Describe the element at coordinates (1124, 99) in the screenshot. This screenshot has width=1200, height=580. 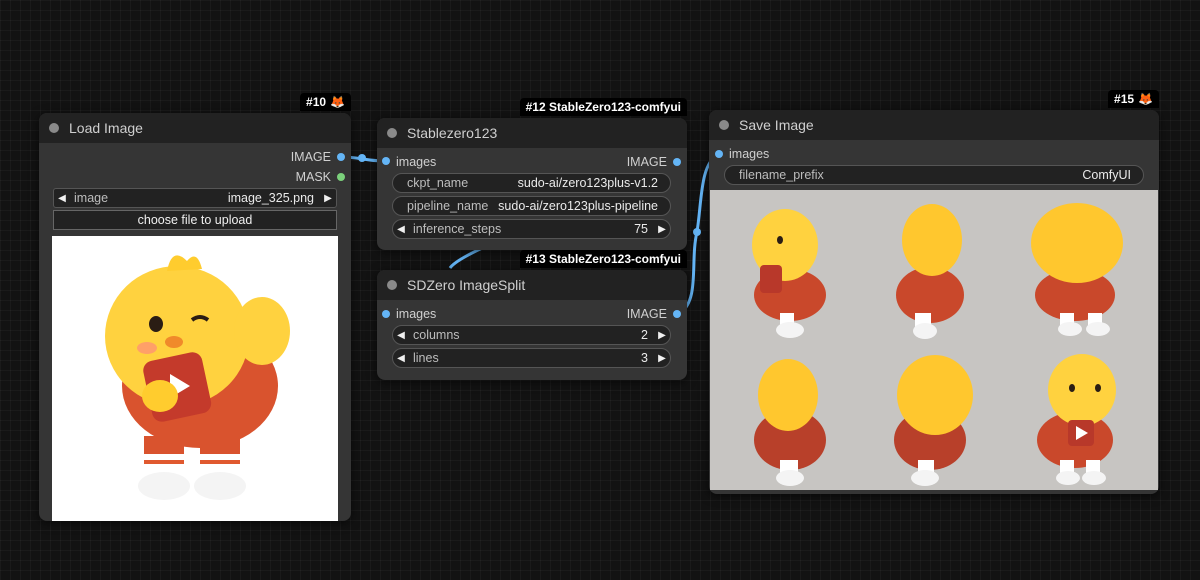
I see `node-id-label: #15` at that location.